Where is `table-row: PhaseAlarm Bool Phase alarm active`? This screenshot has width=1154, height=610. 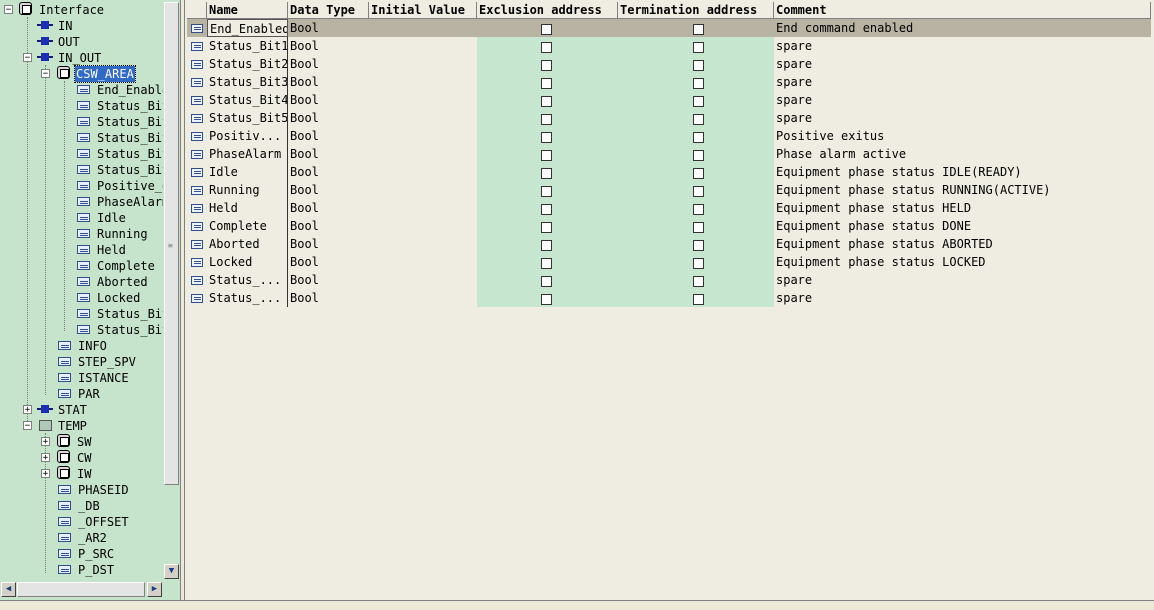 table-row: PhaseAlarm Bool Phase alarm active is located at coordinates (669, 154).